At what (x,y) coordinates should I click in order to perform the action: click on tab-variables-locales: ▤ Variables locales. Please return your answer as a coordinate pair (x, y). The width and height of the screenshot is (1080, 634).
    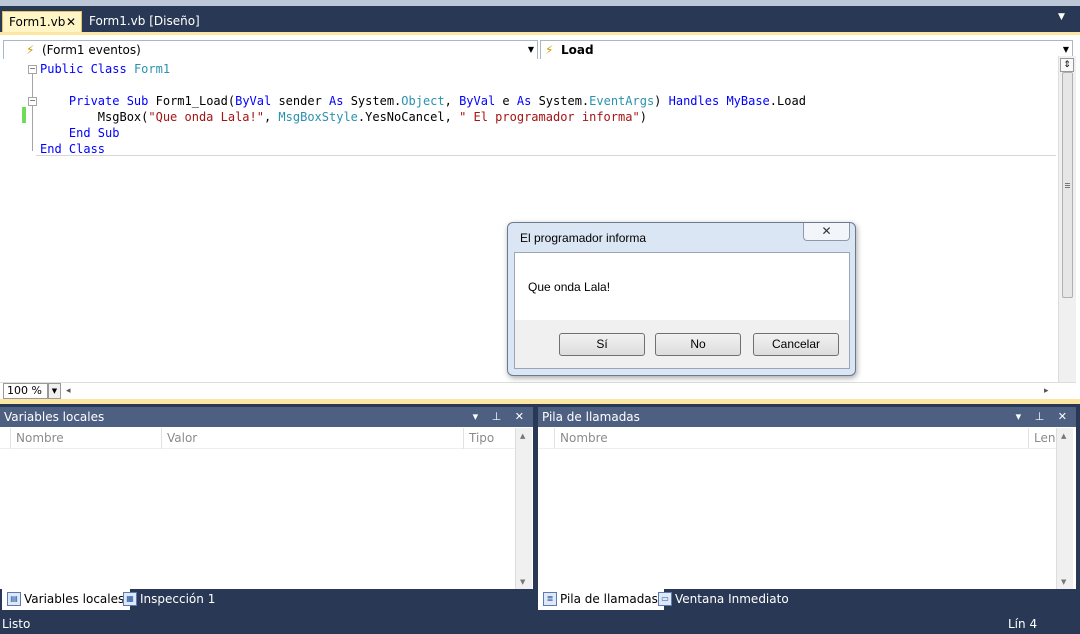
    Looking at the image, I should click on (66, 599).